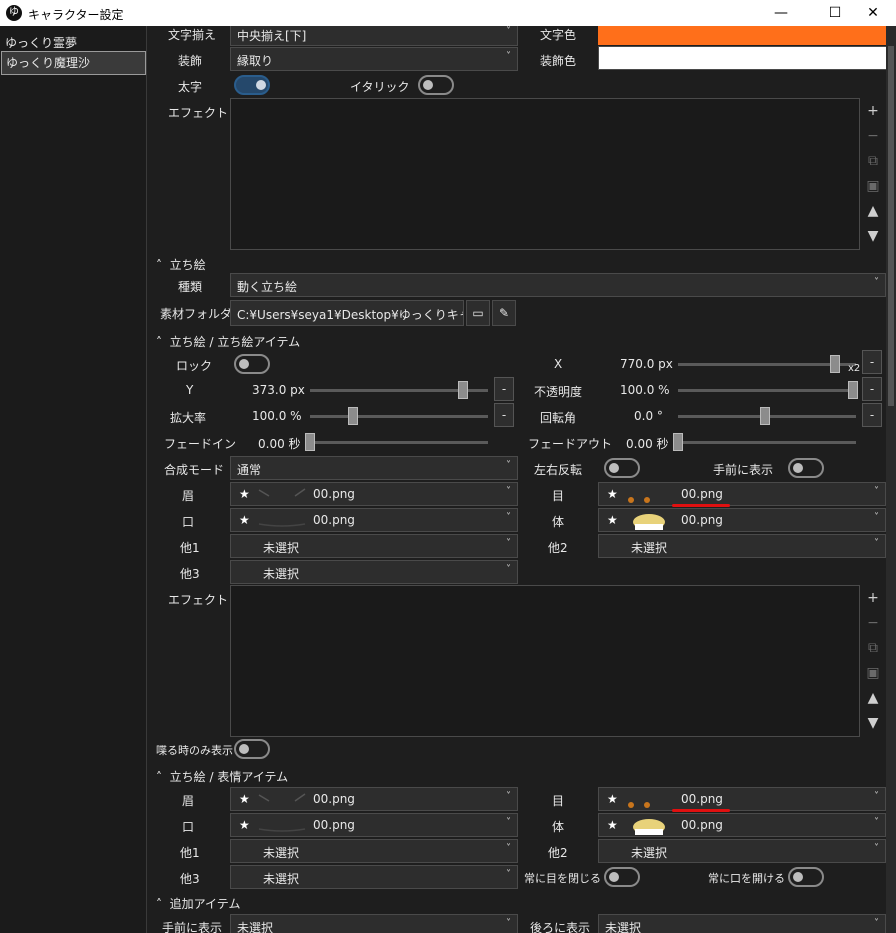  Describe the element at coordinates (746, 878) in the screenshot. I see `open-mouth-label: 常に口を開ける` at that location.